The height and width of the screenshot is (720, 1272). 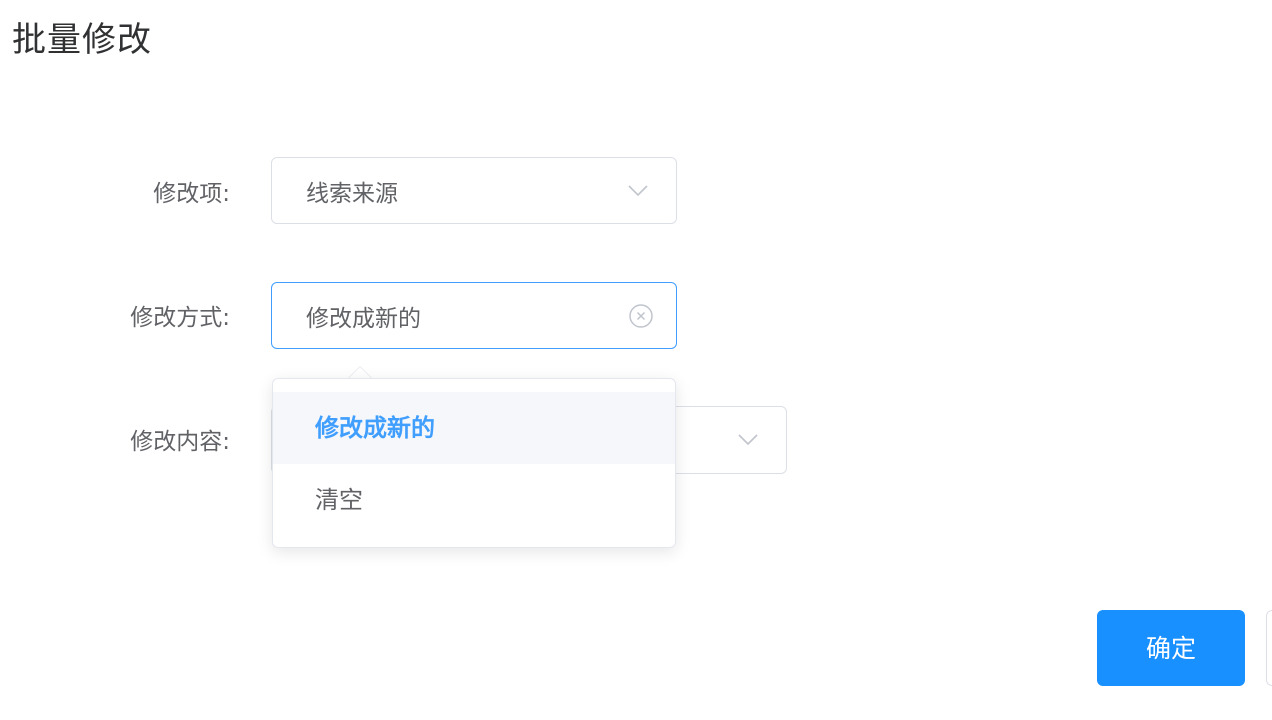 I want to click on modify-item-select: 线索来源, so click(x=474, y=190).